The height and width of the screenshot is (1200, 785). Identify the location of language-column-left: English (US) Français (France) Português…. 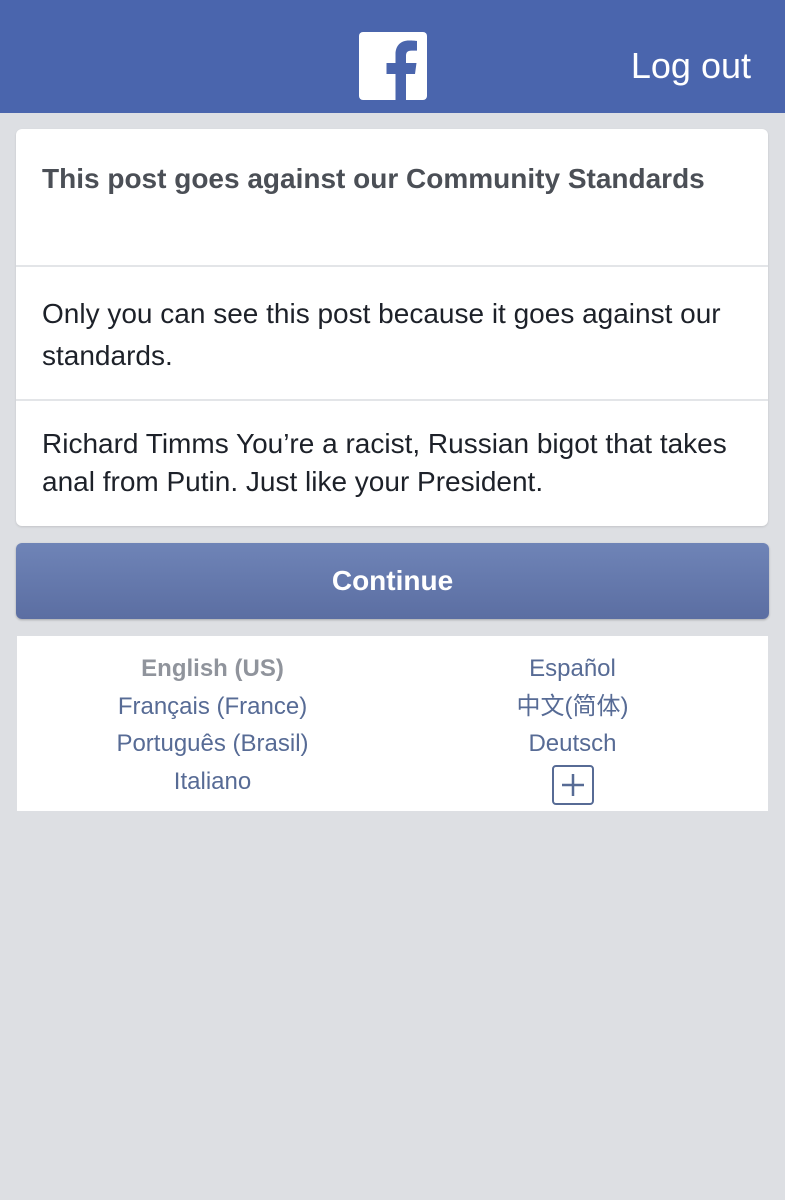
(212, 725).